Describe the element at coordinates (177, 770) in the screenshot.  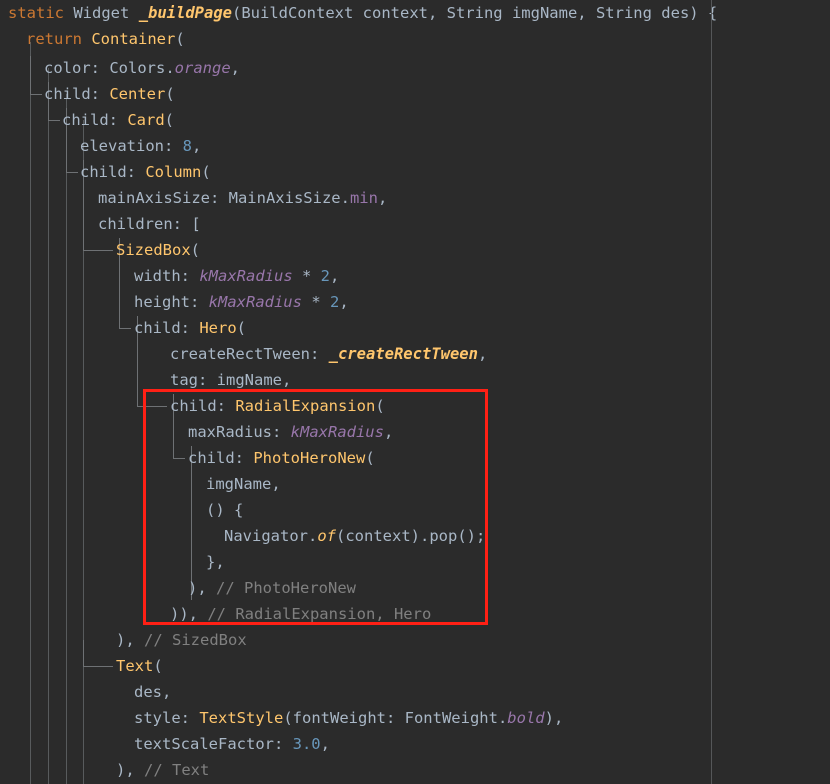
I see `code-token-comment: // Text` at that location.